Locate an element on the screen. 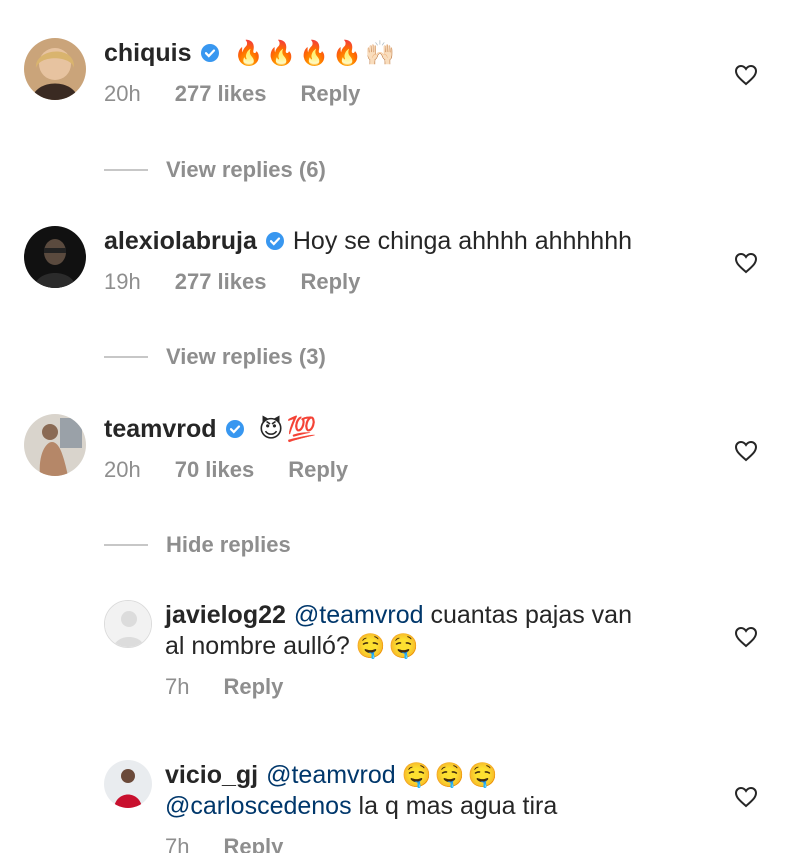  username: teamvrod is located at coordinates (160, 429).